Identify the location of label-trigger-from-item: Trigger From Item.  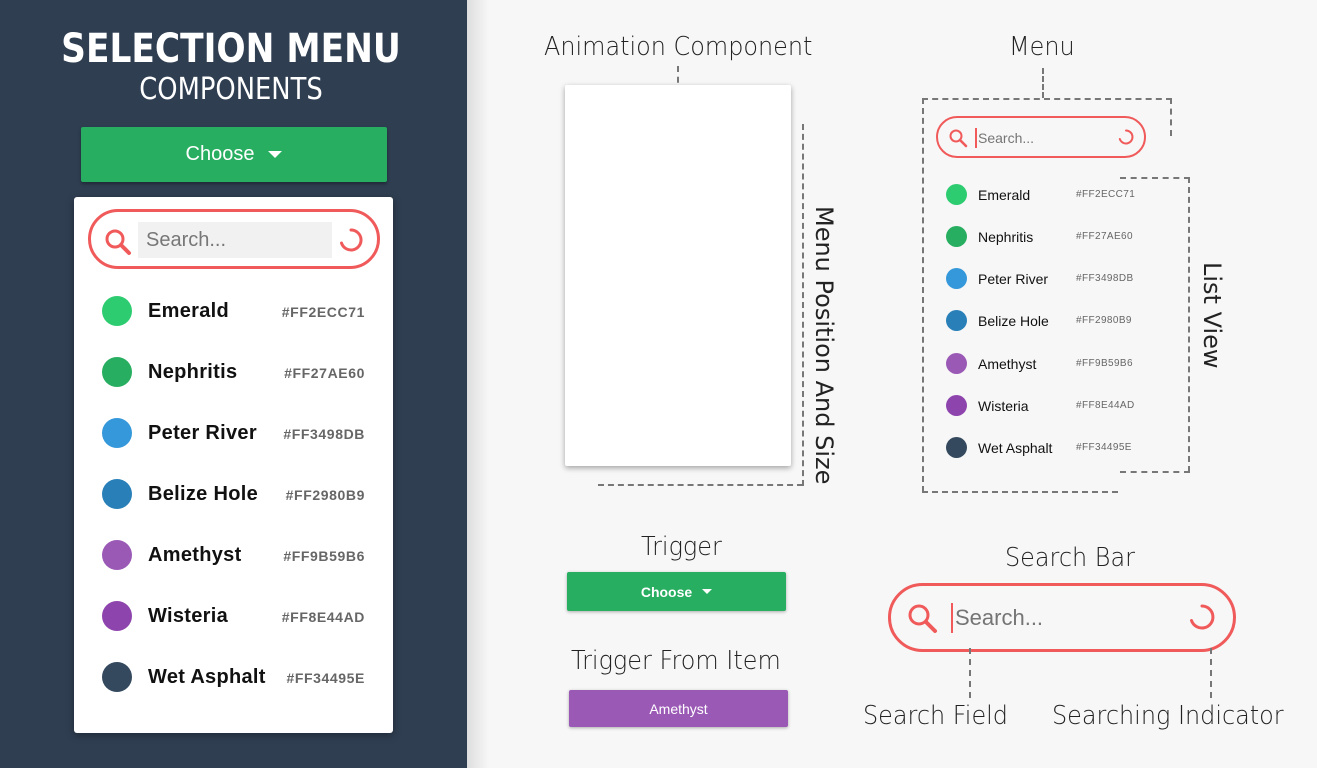
(676, 661).